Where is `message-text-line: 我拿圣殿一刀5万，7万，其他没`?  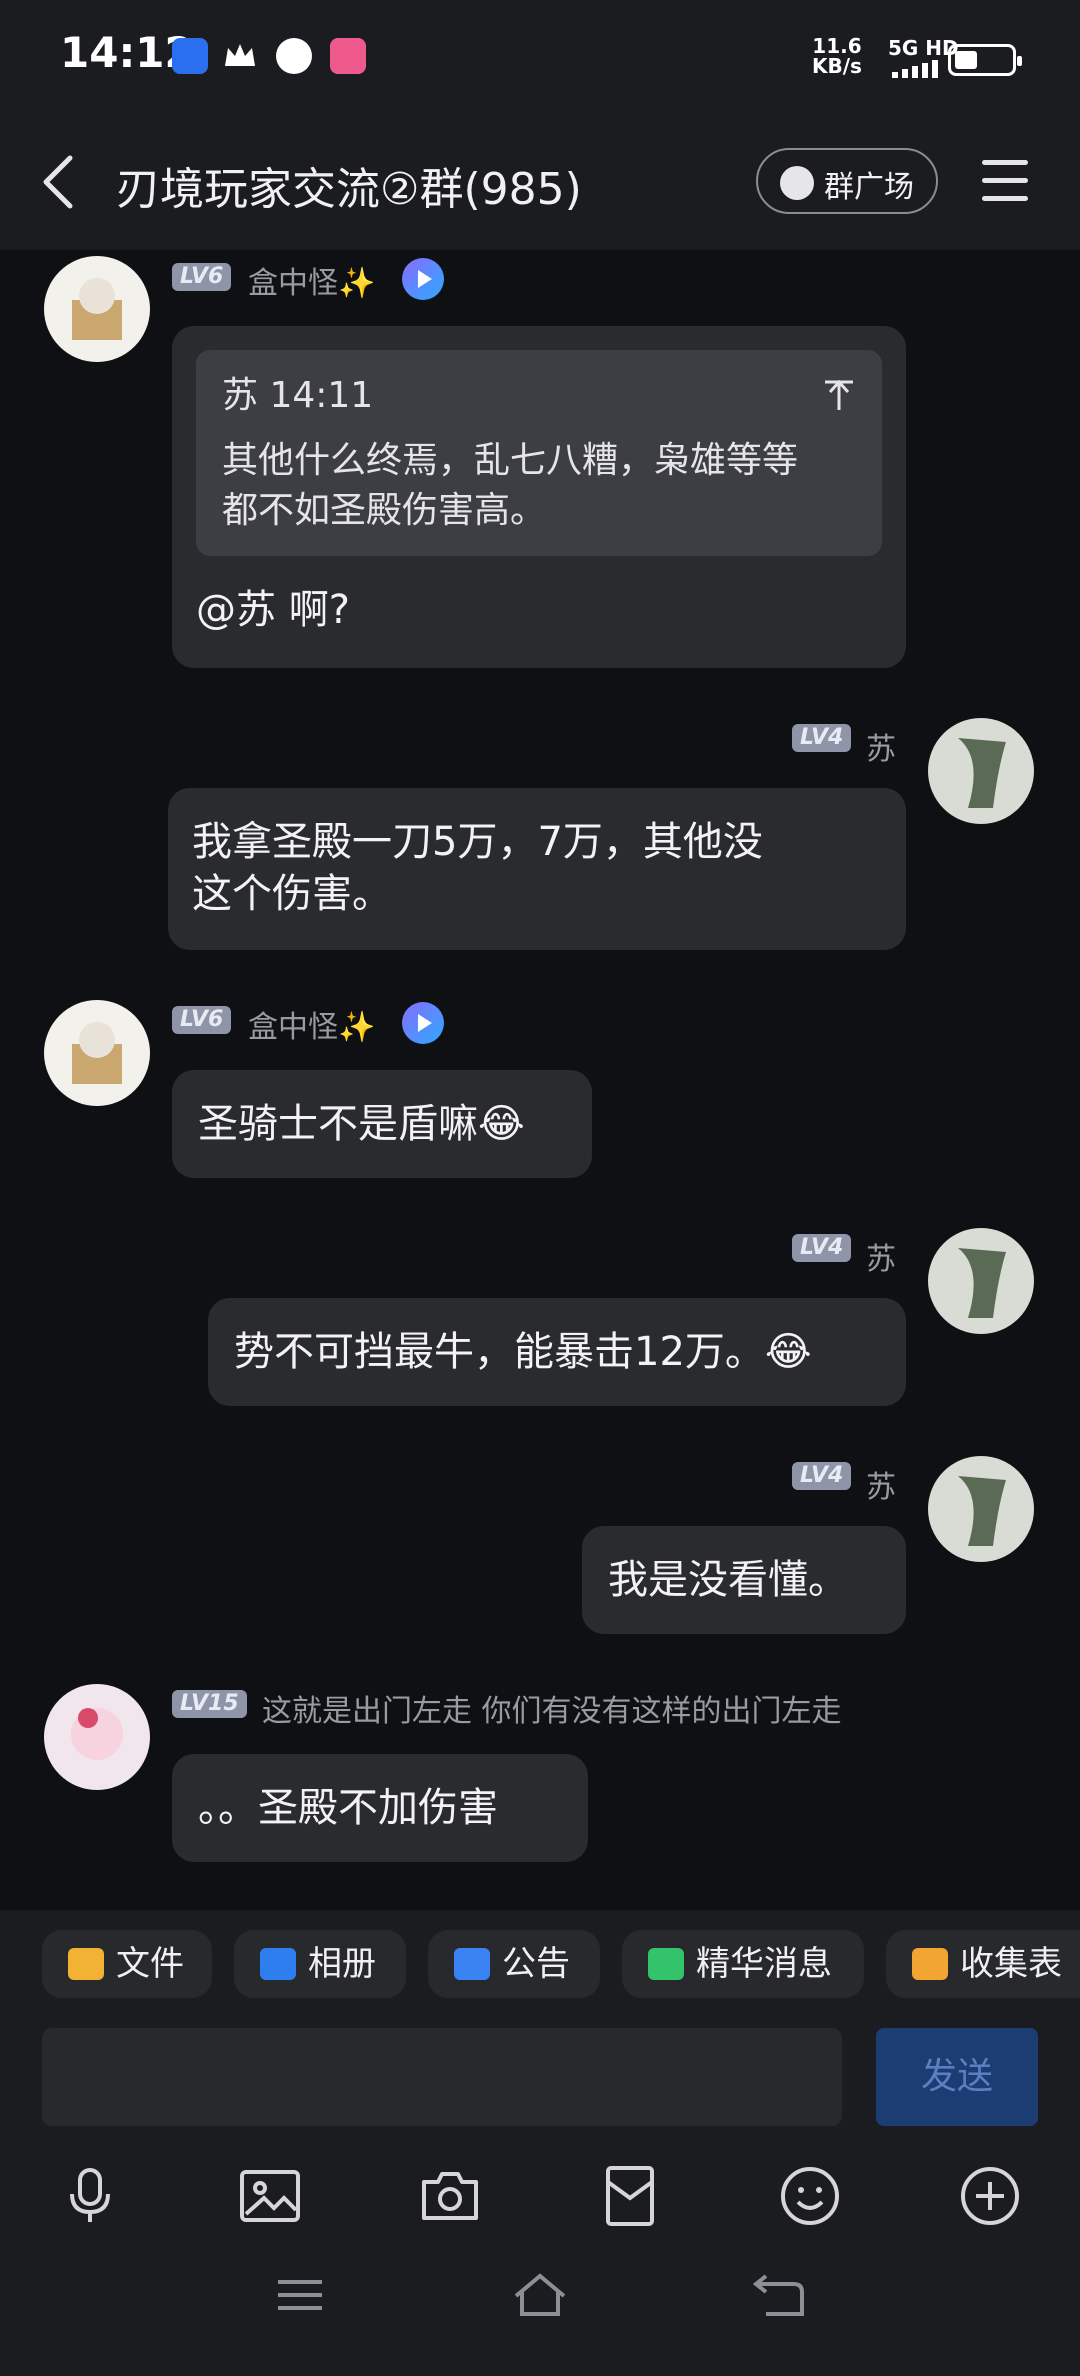 message-text-line: 我拿圣殿一刀5万，7万，其他没 is located at coordinates (477, 842).